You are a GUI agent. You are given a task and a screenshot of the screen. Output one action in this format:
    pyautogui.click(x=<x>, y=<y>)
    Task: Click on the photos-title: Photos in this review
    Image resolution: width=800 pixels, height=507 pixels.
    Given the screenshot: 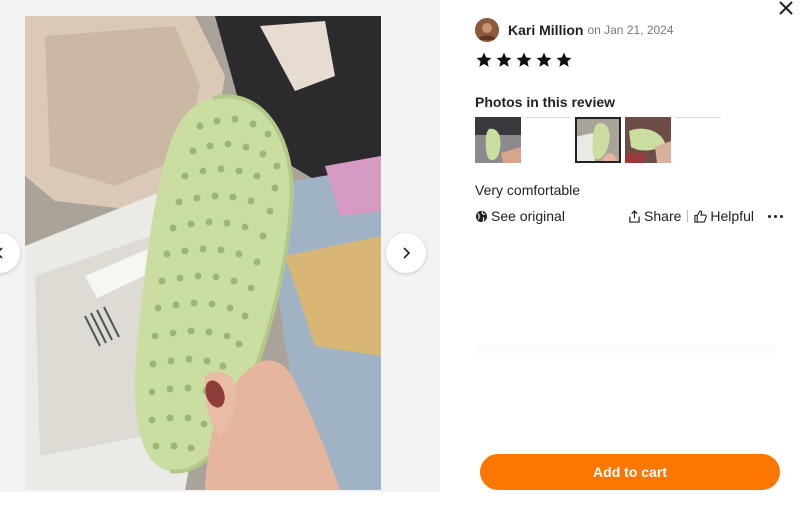 What is the action you would take?
    pyautogui.click(x=545, y=102)
    